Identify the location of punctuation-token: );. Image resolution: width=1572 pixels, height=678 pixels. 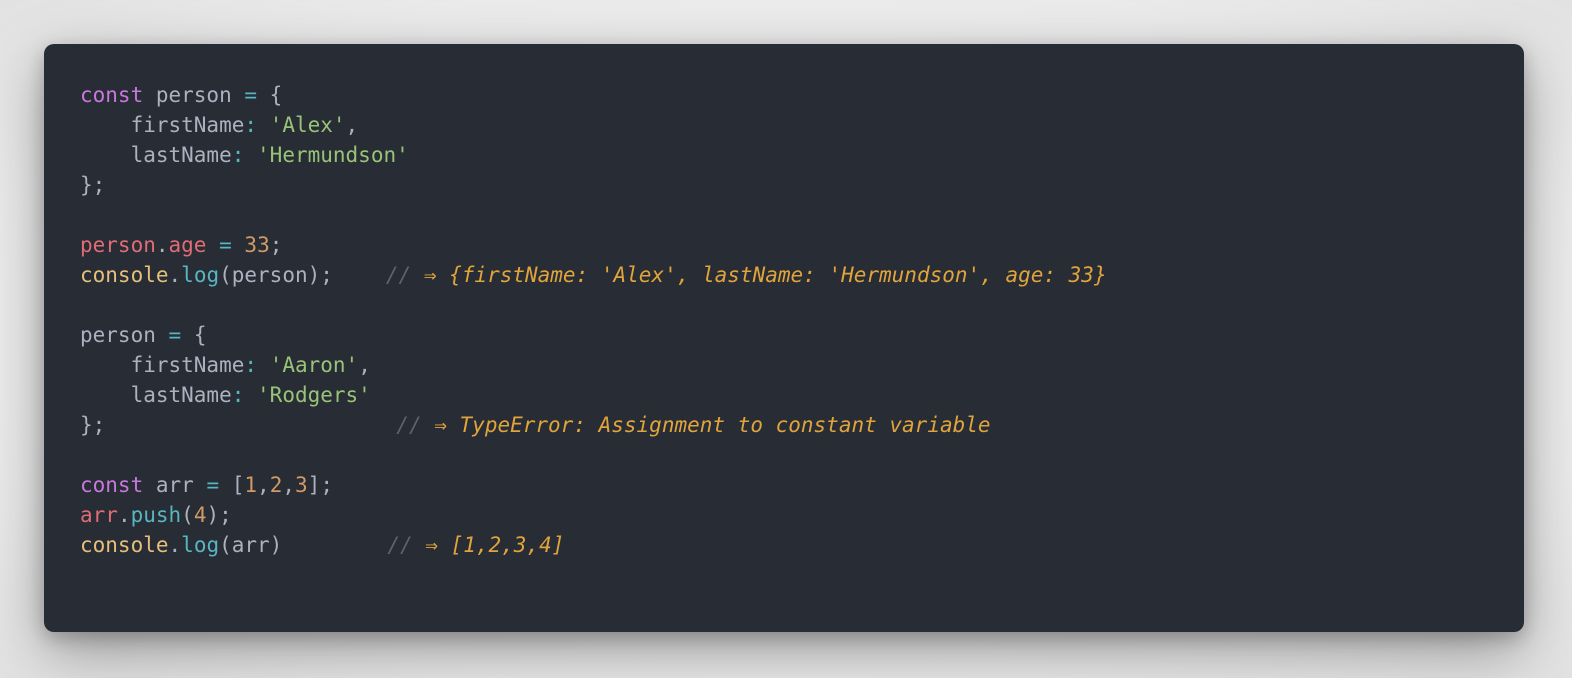
(219, 515).